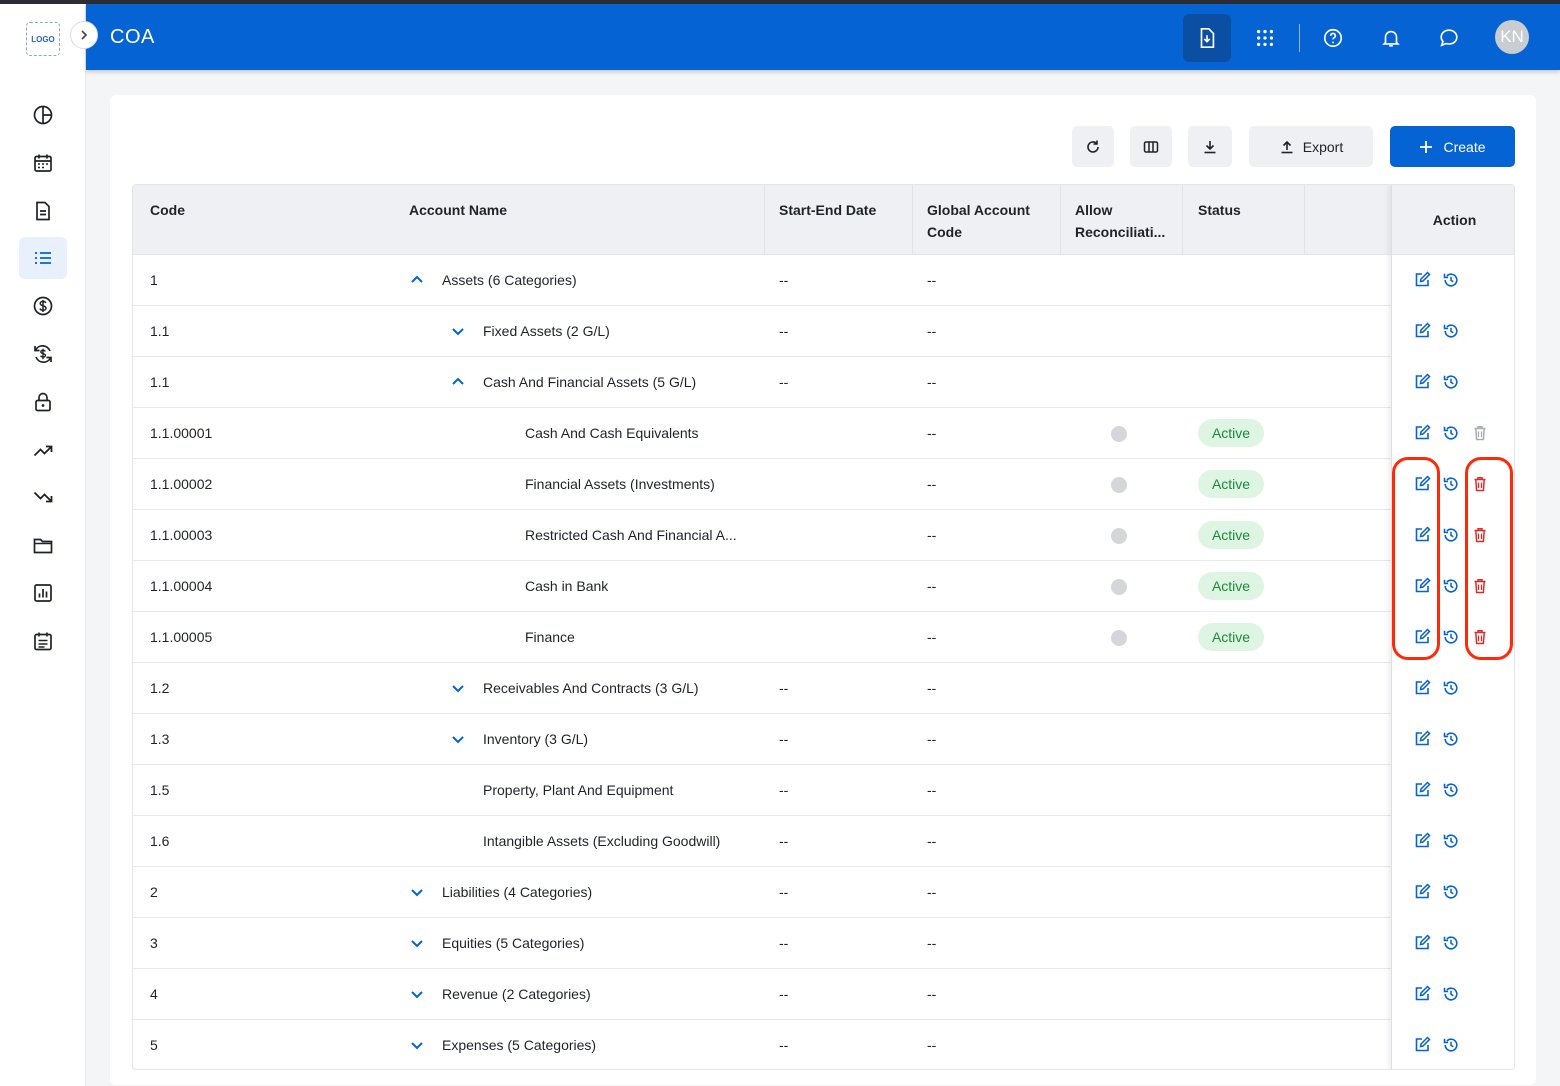  What do you see at coordinates (1489, 558) in the screenshot?
I see `delete-icons-highlight` at bounding box center [1489, 558].